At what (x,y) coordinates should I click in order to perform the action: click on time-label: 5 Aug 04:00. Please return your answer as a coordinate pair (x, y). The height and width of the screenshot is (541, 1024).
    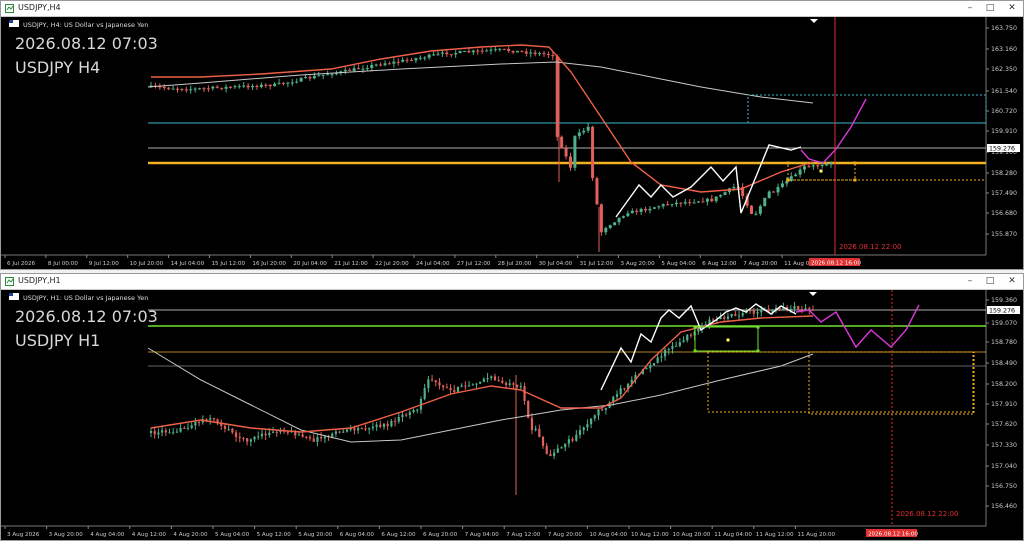
    Looking at the image, I should click on (232, 535).